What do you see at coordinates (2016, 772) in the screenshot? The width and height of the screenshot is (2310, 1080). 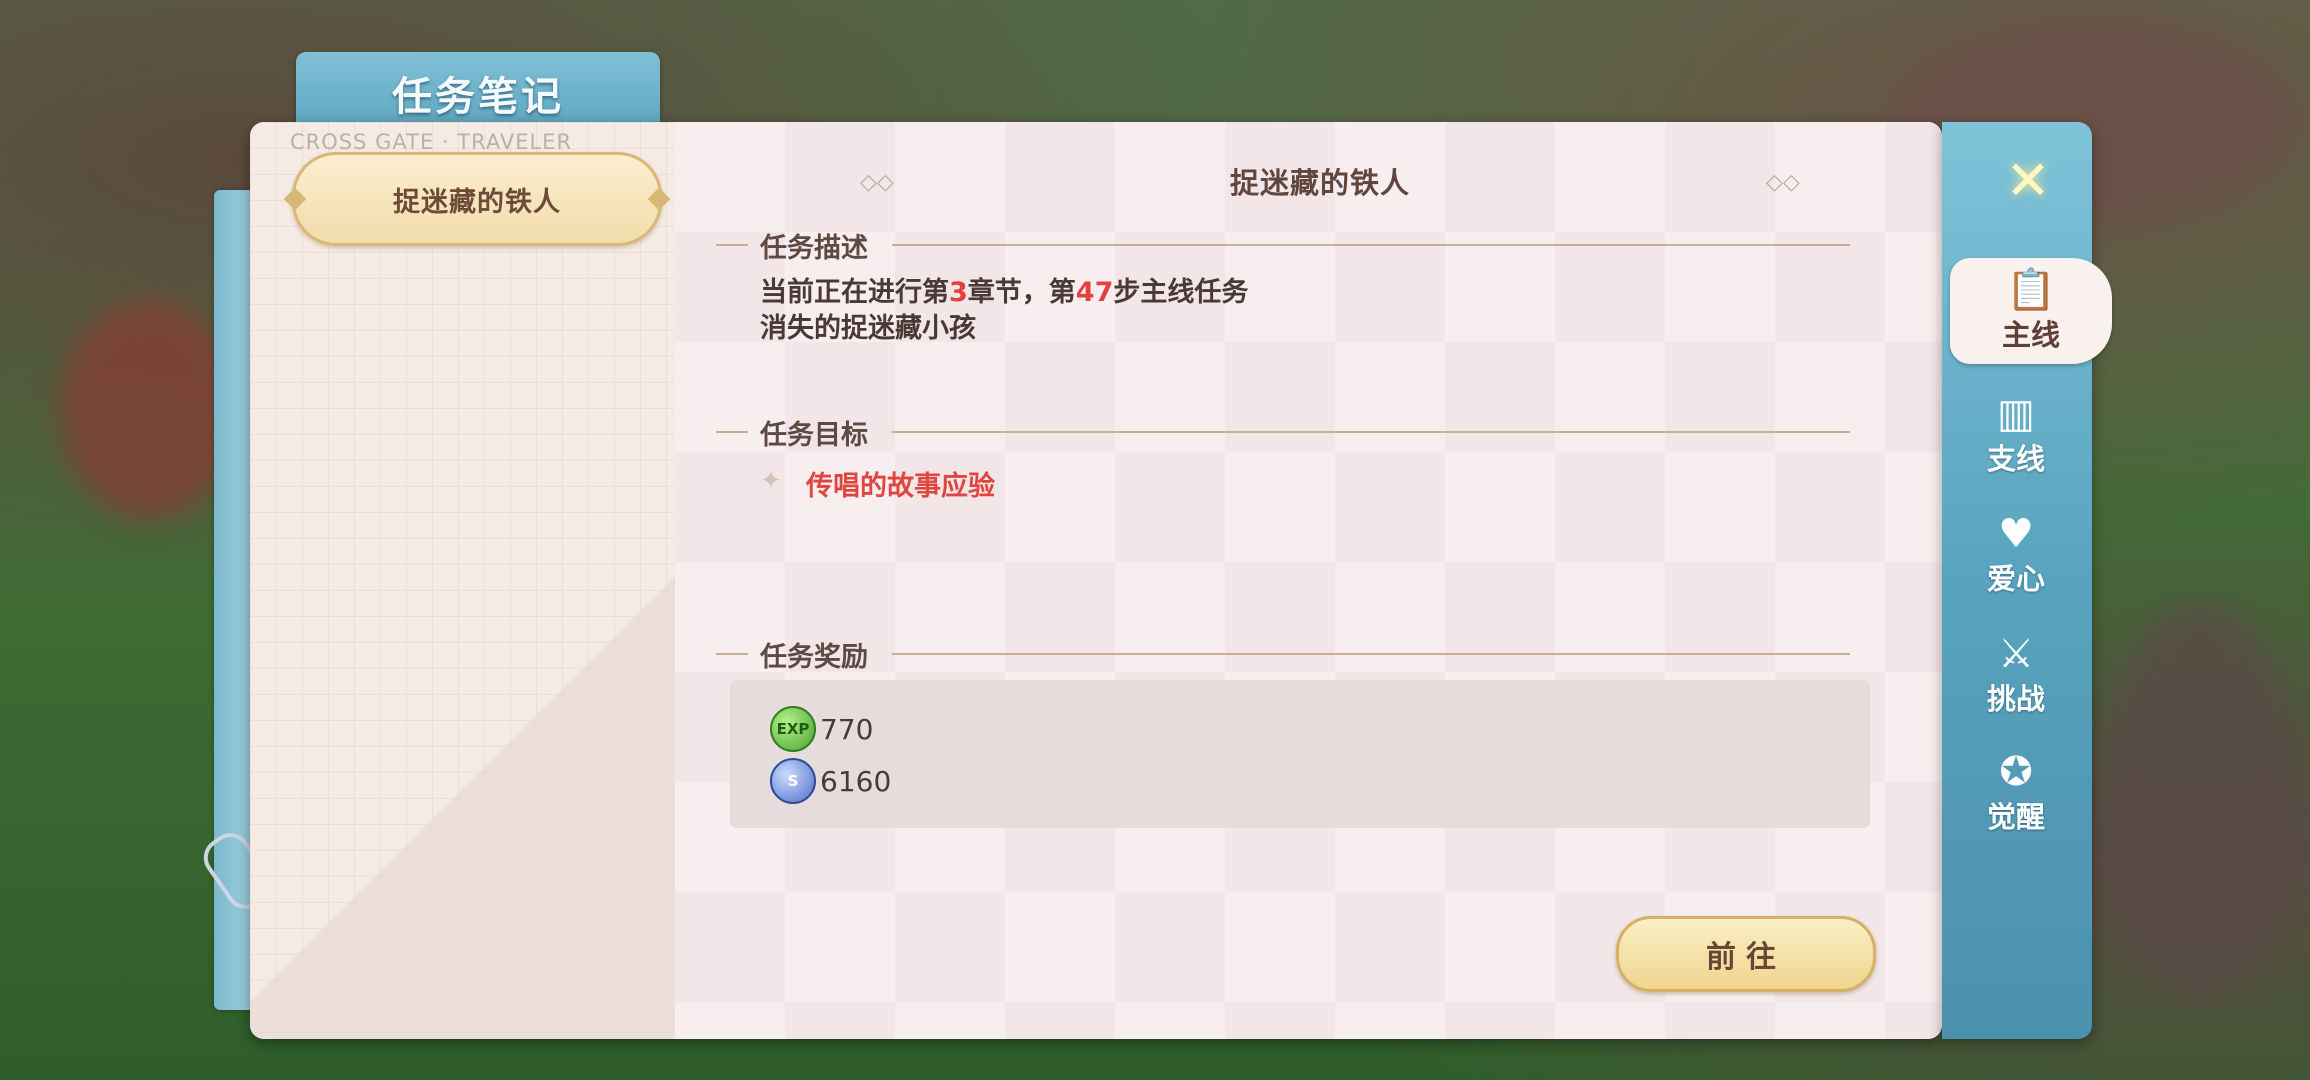 I see `awaken-icon: ✪` at bounding box center [2016, 772].